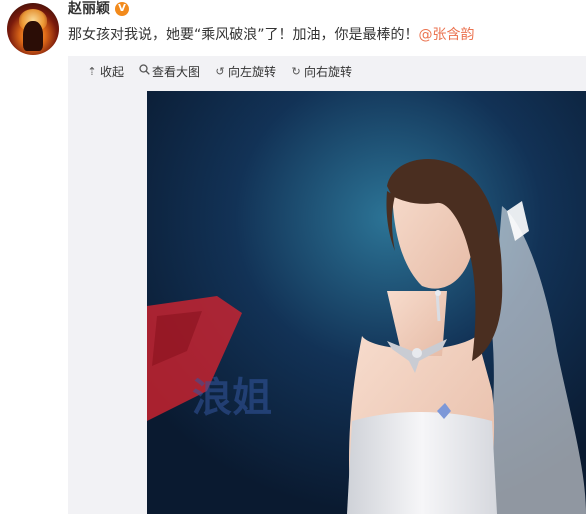  What do you see at coordinates (122, 9) in the screenshot?
I see `verified-badge-icon: V` at bounding box center [122, 9].